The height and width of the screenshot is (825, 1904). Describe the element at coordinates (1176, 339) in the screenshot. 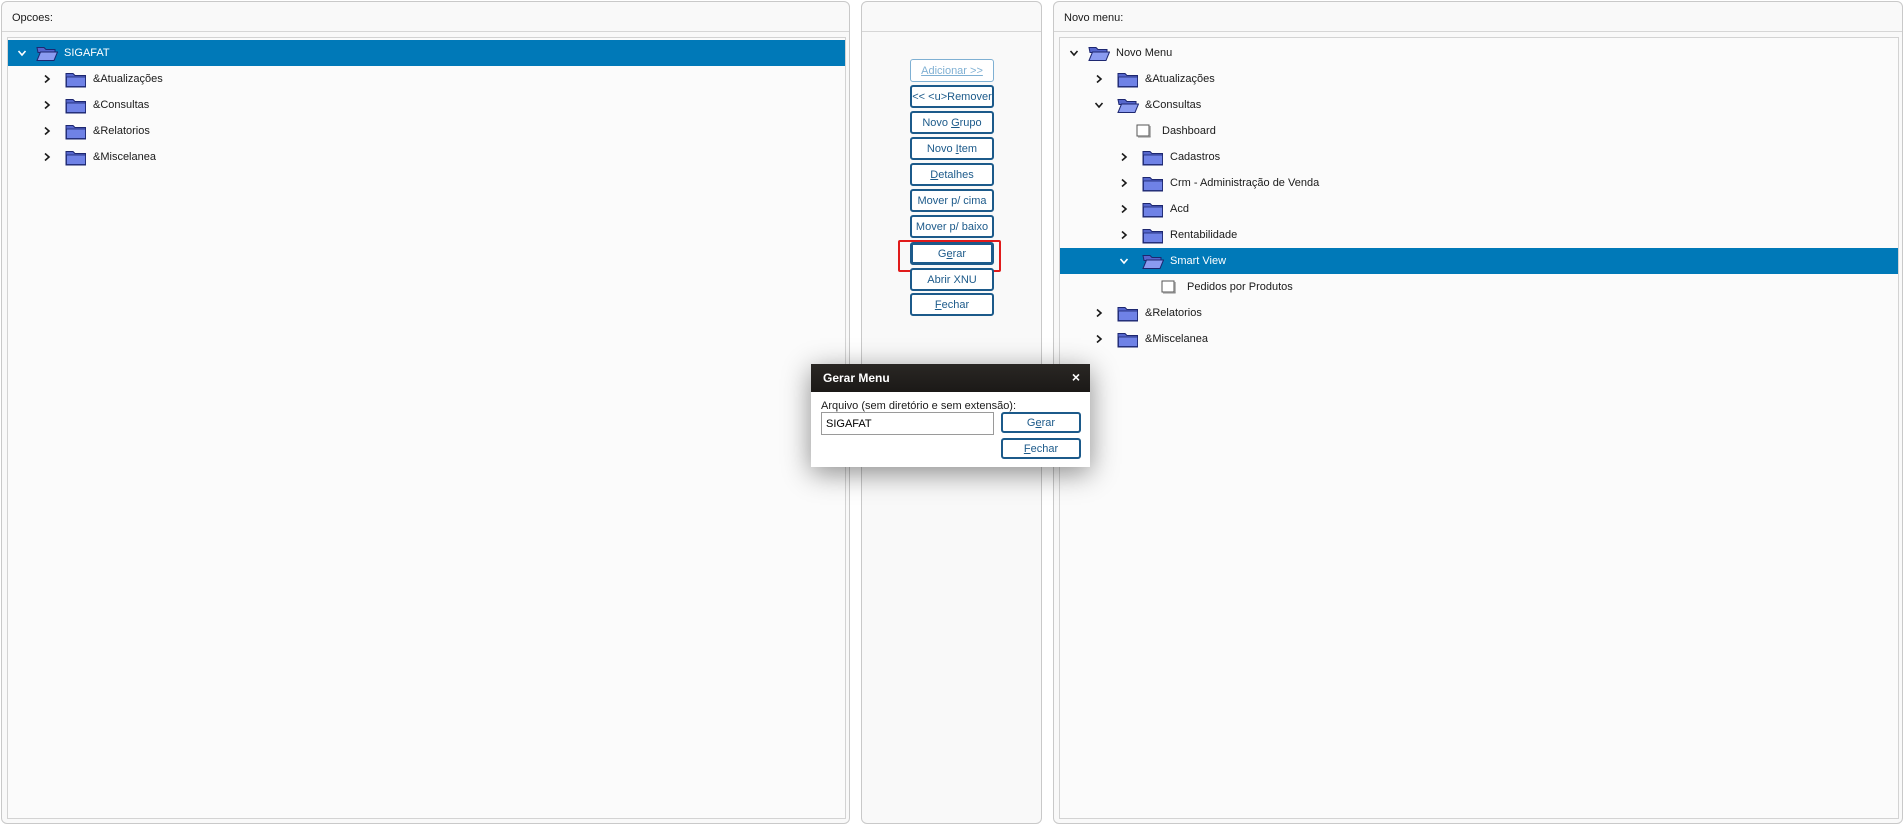

I see `tree-item-label: &Miscelanea` at that location.